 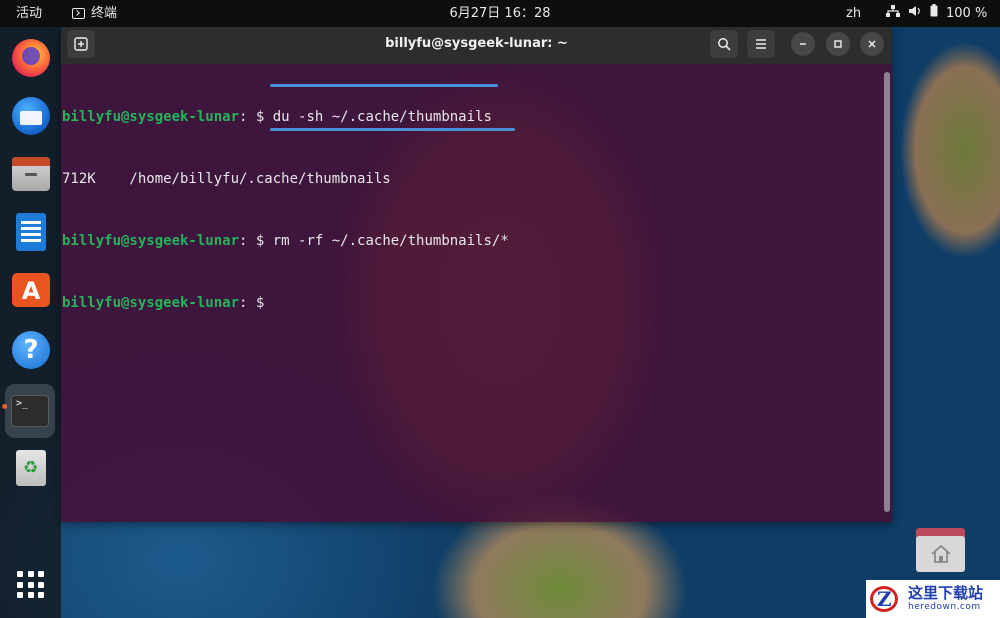 I want to click on search-button, so click(x=724, y=44).